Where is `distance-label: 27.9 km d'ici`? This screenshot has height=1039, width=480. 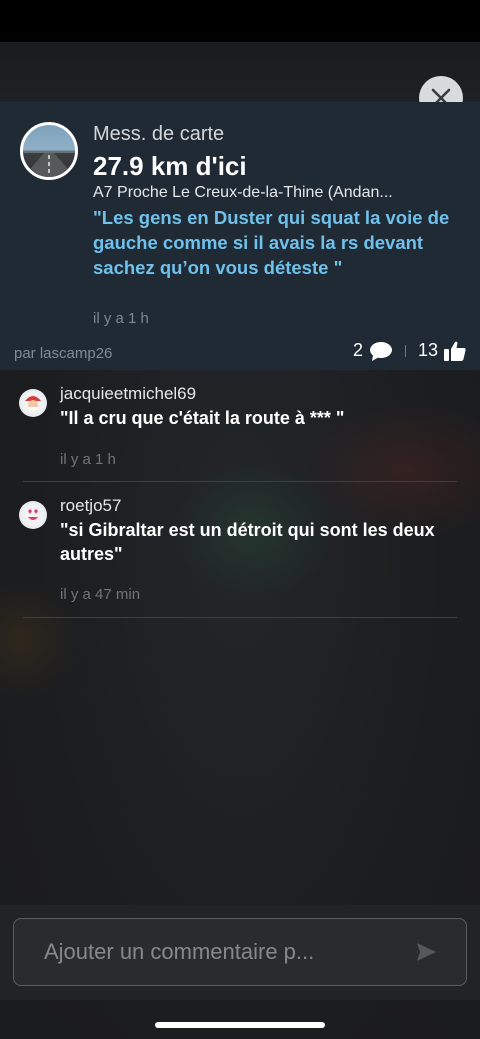
distance-label: 27.9 km d'ici is located at coordinates (170, 166).